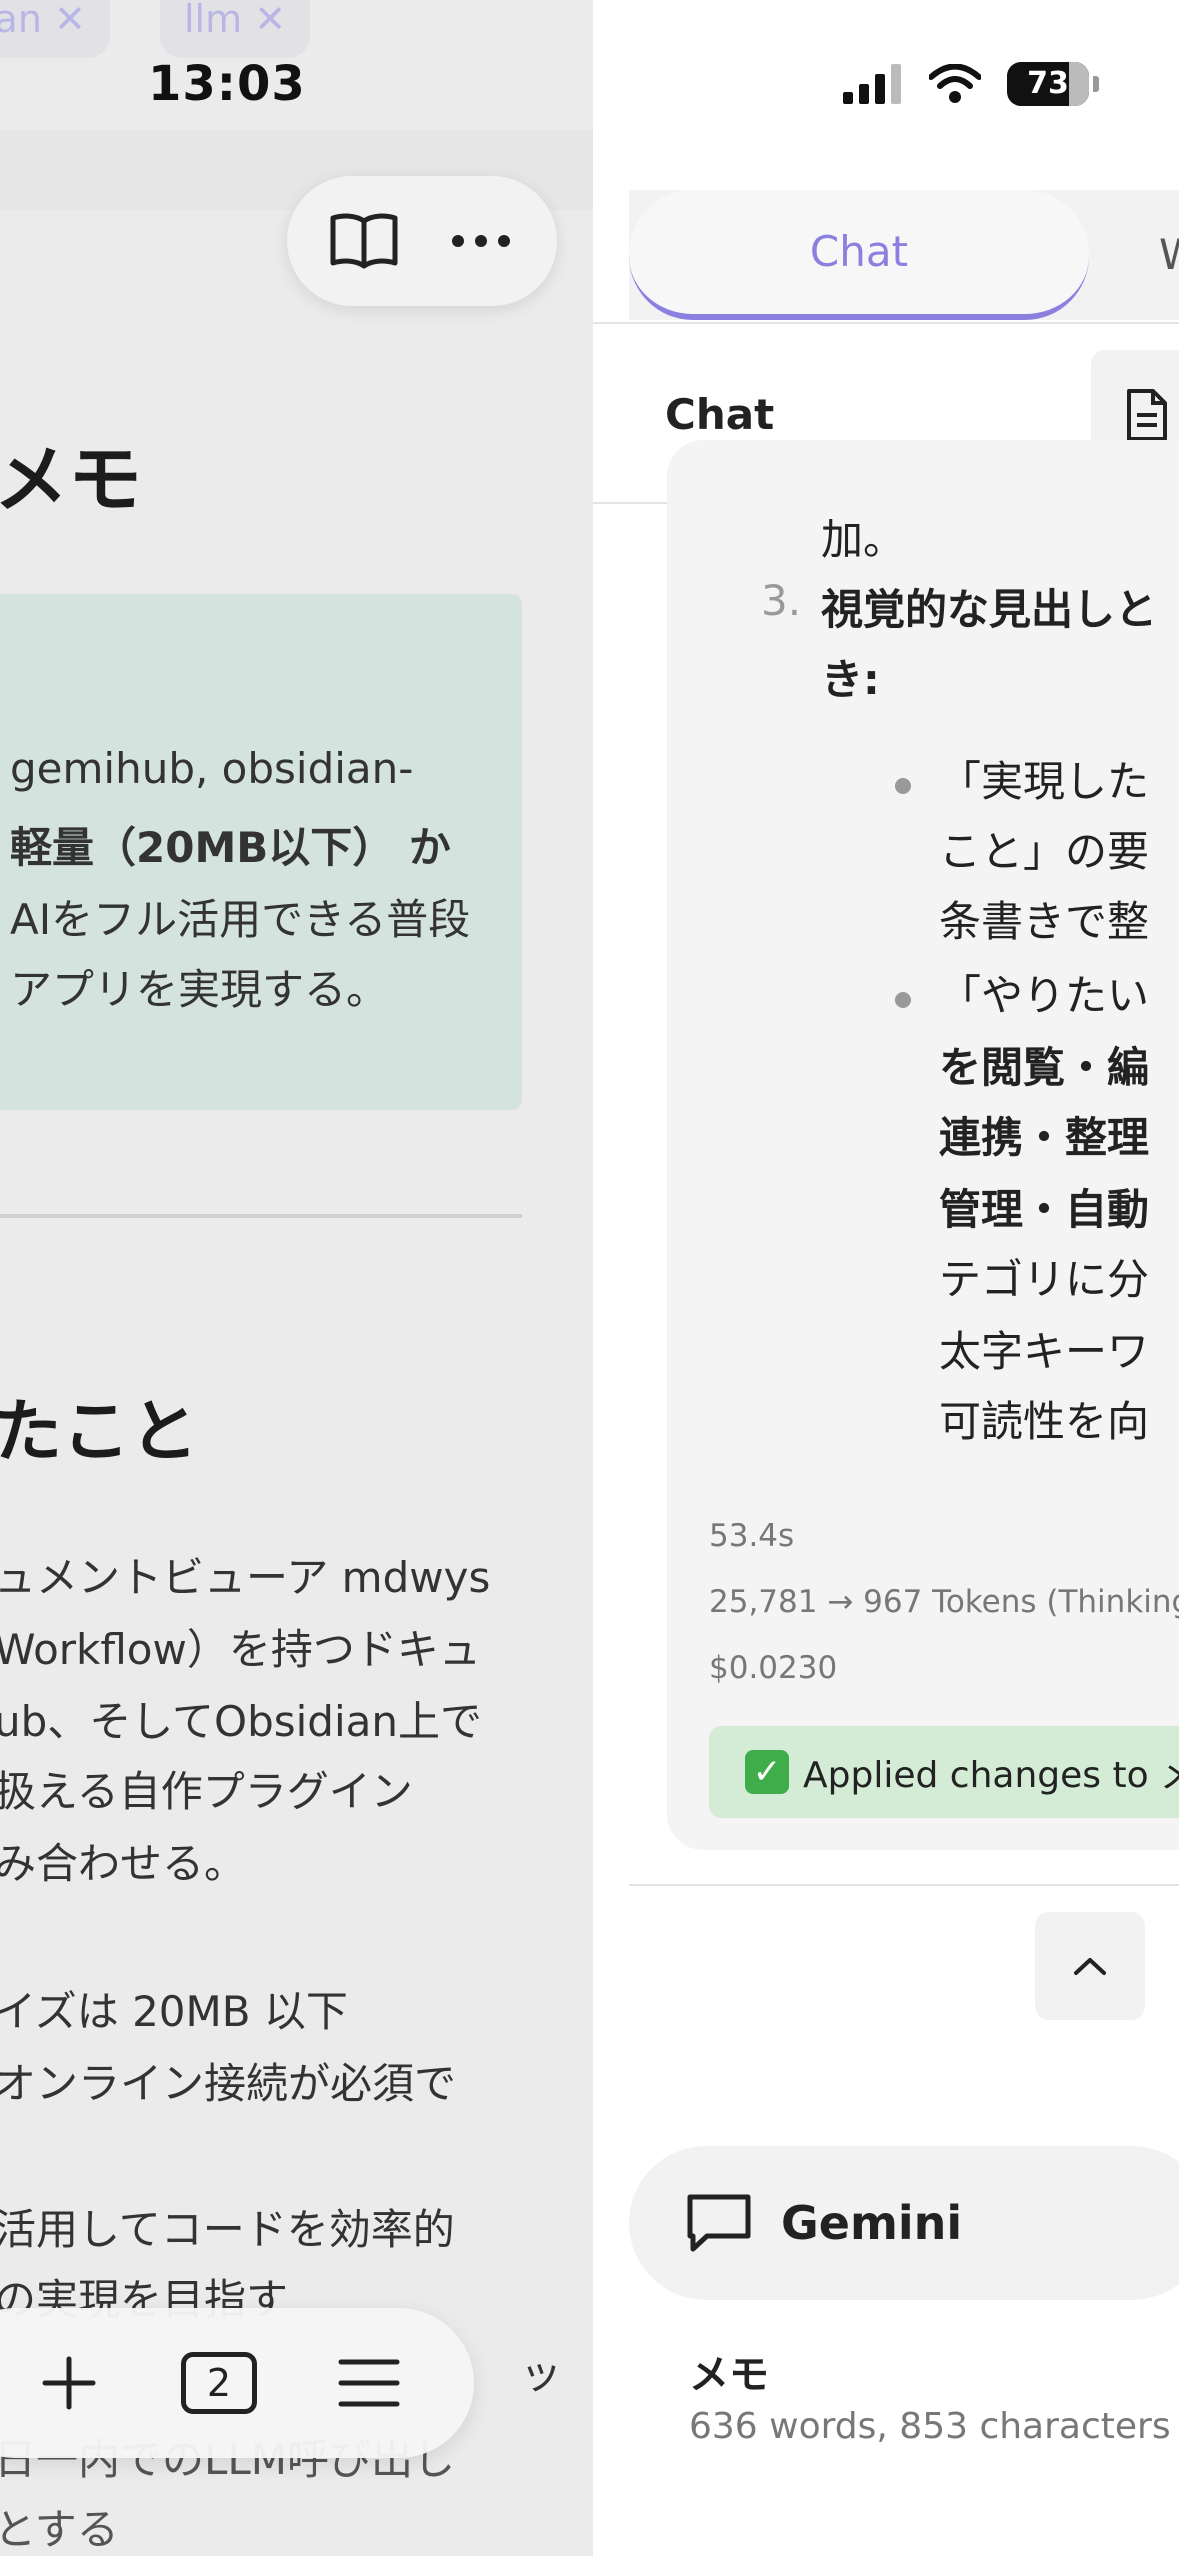 The height and width of the screenshot is (2556, 1179). Describe the element at coordinates (872, 84) in the screenshot. I see `cellular-signal-icon` at that location.